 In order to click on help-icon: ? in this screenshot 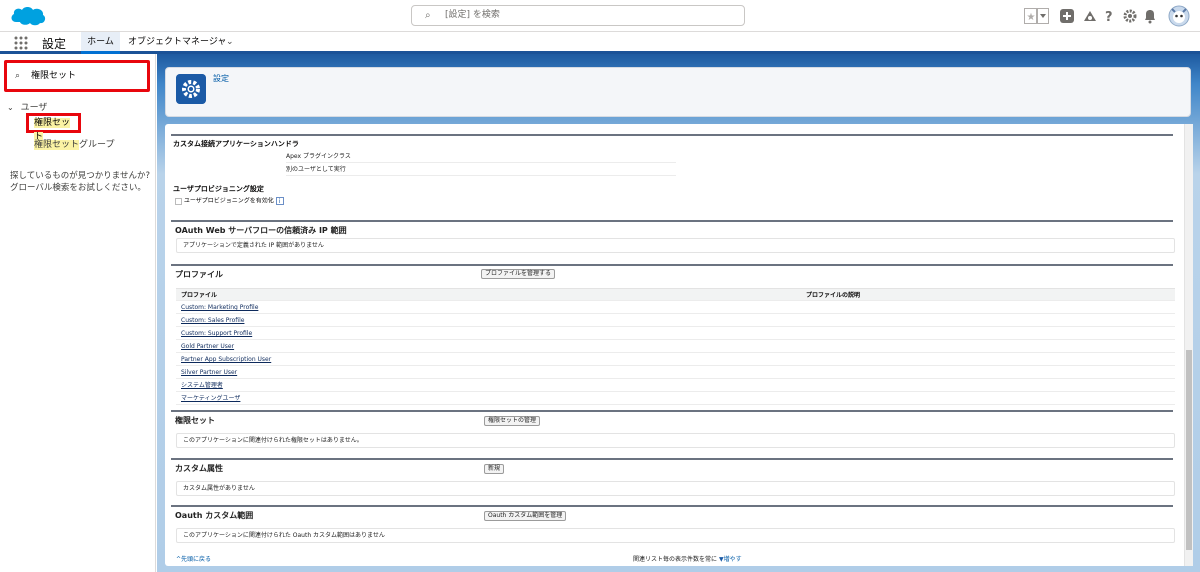, I will do `click(1110, 16)`.